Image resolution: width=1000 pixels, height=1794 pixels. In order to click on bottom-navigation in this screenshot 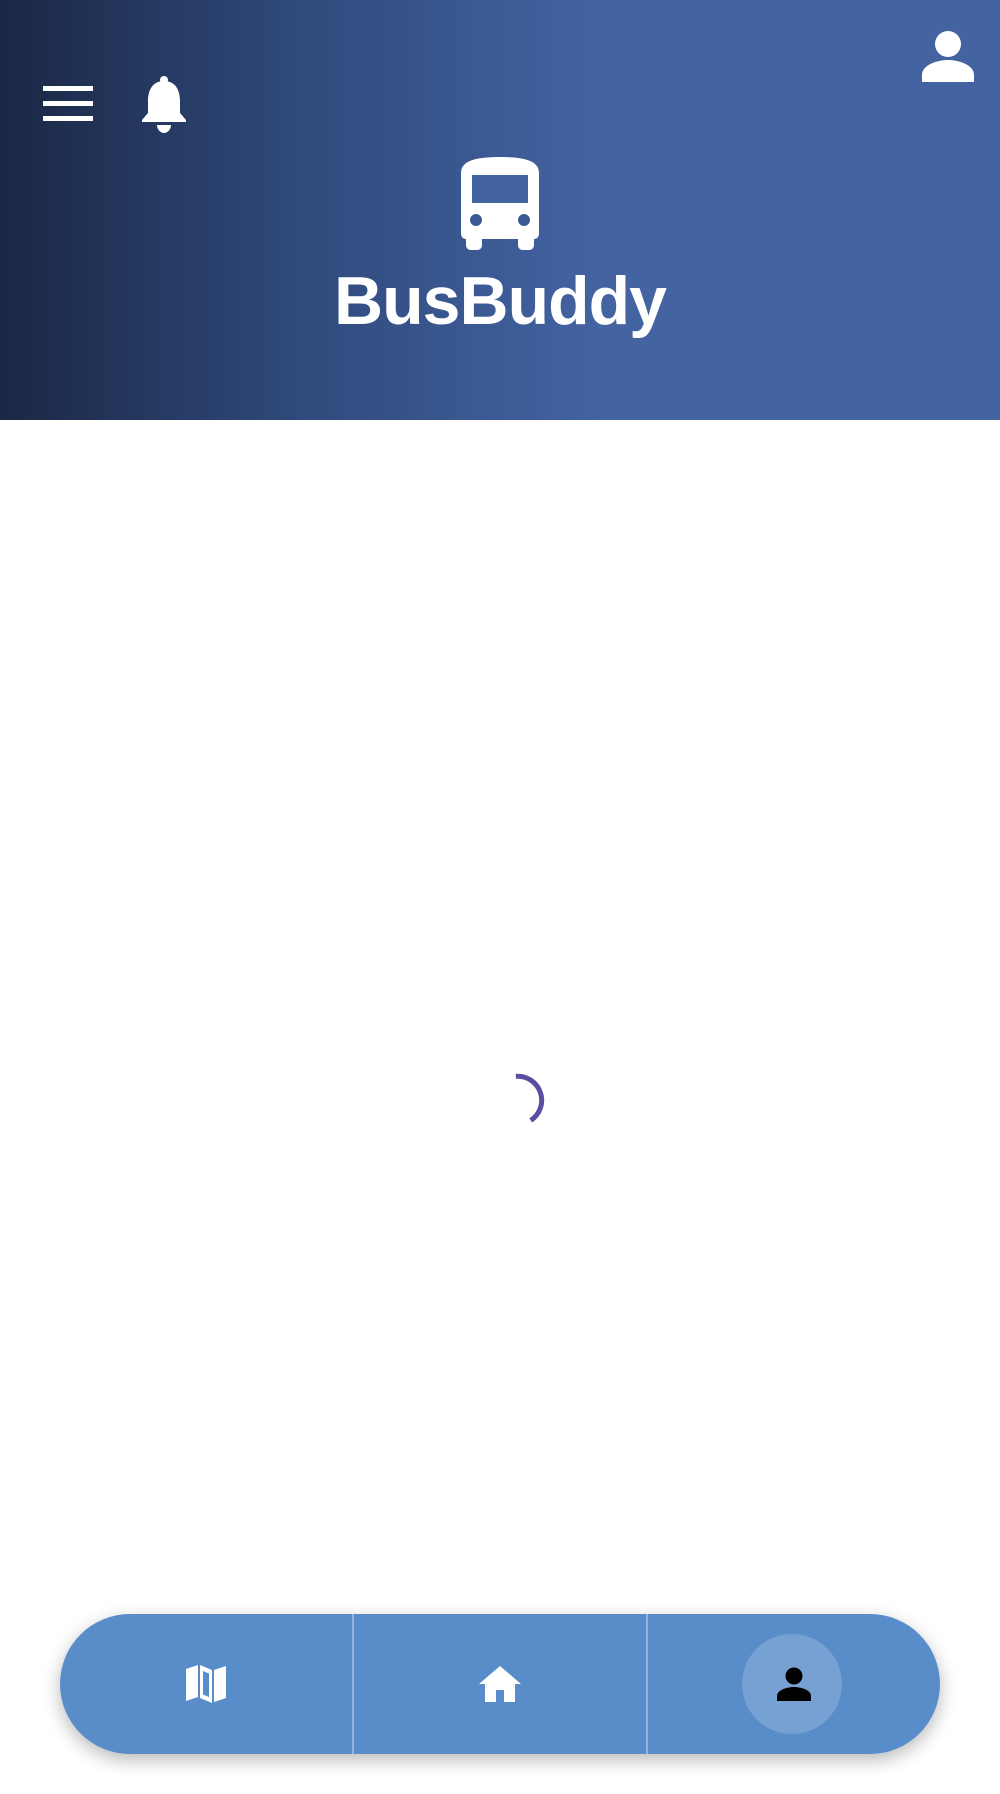, I will do `click(500, 1684)`.